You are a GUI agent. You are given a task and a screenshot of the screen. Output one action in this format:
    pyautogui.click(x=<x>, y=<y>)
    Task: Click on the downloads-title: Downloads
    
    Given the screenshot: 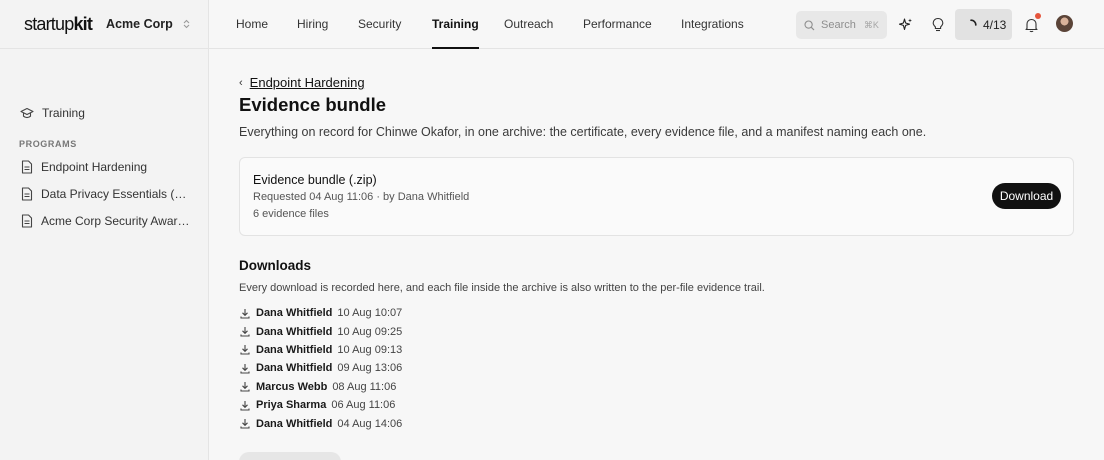 What is the action you would take?
    pyautogui.click(x=275, y=265)
    